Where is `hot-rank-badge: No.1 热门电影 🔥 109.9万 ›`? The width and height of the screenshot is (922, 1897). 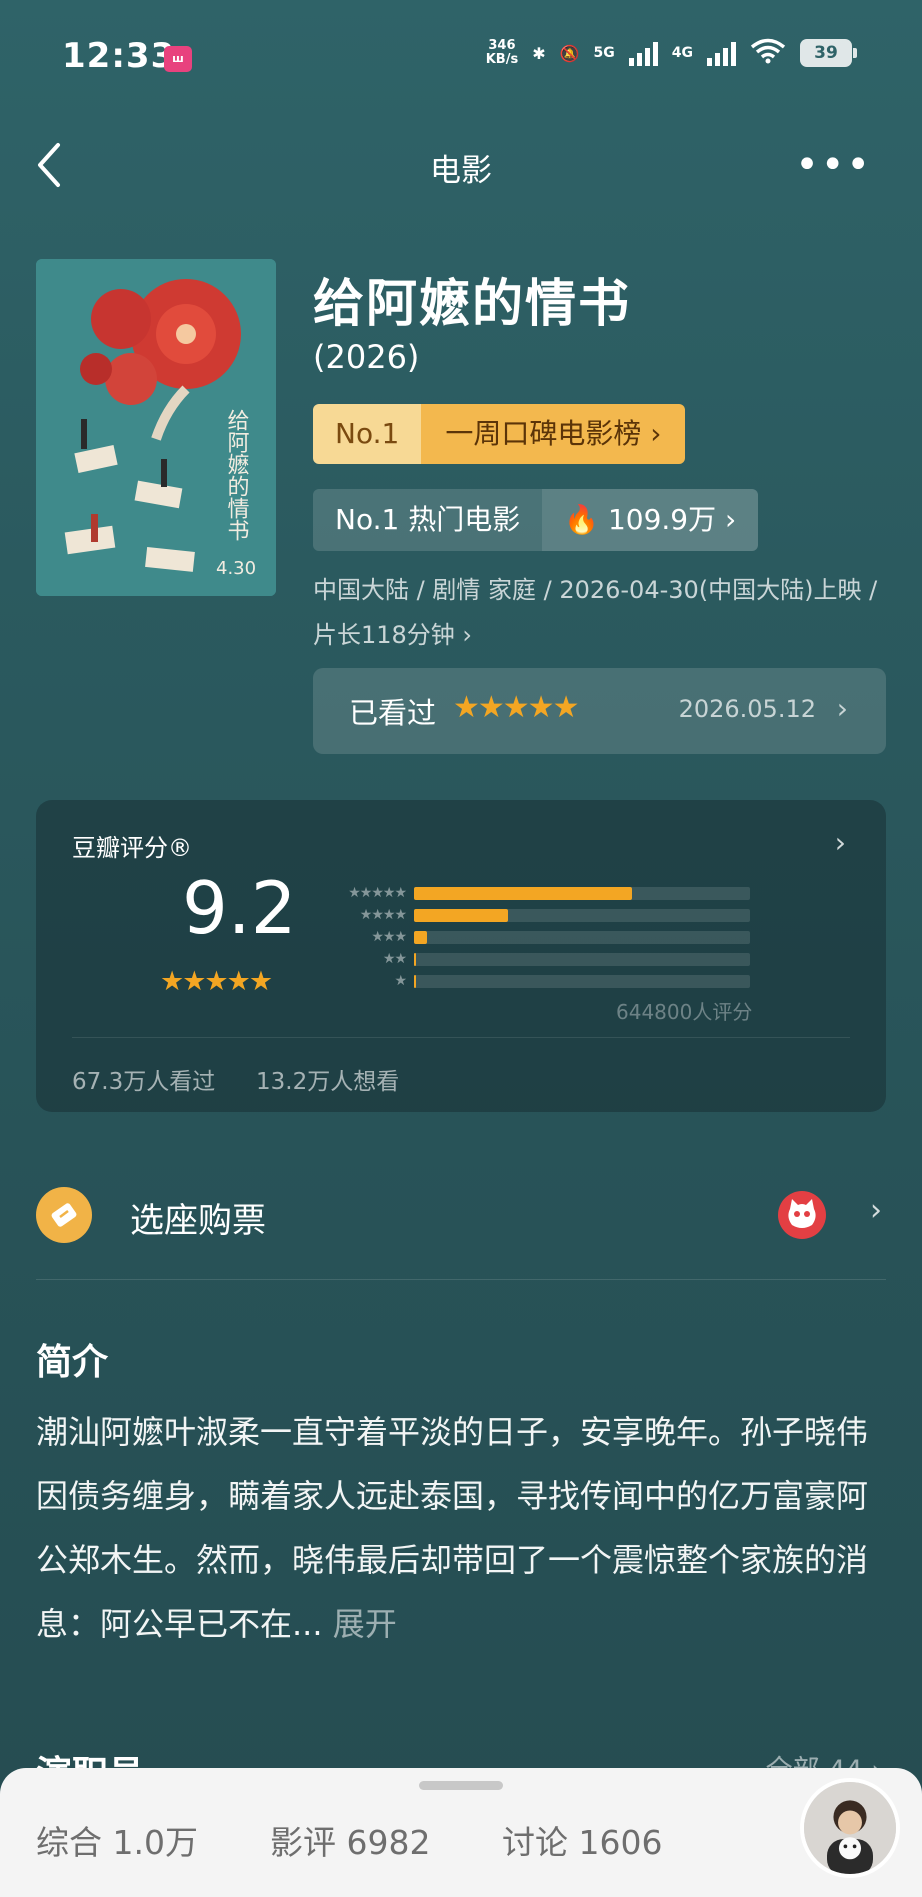 hot-rank-badge: No.1 热门电影 🔥 109.9万 › is located at coordinates (536, 520).